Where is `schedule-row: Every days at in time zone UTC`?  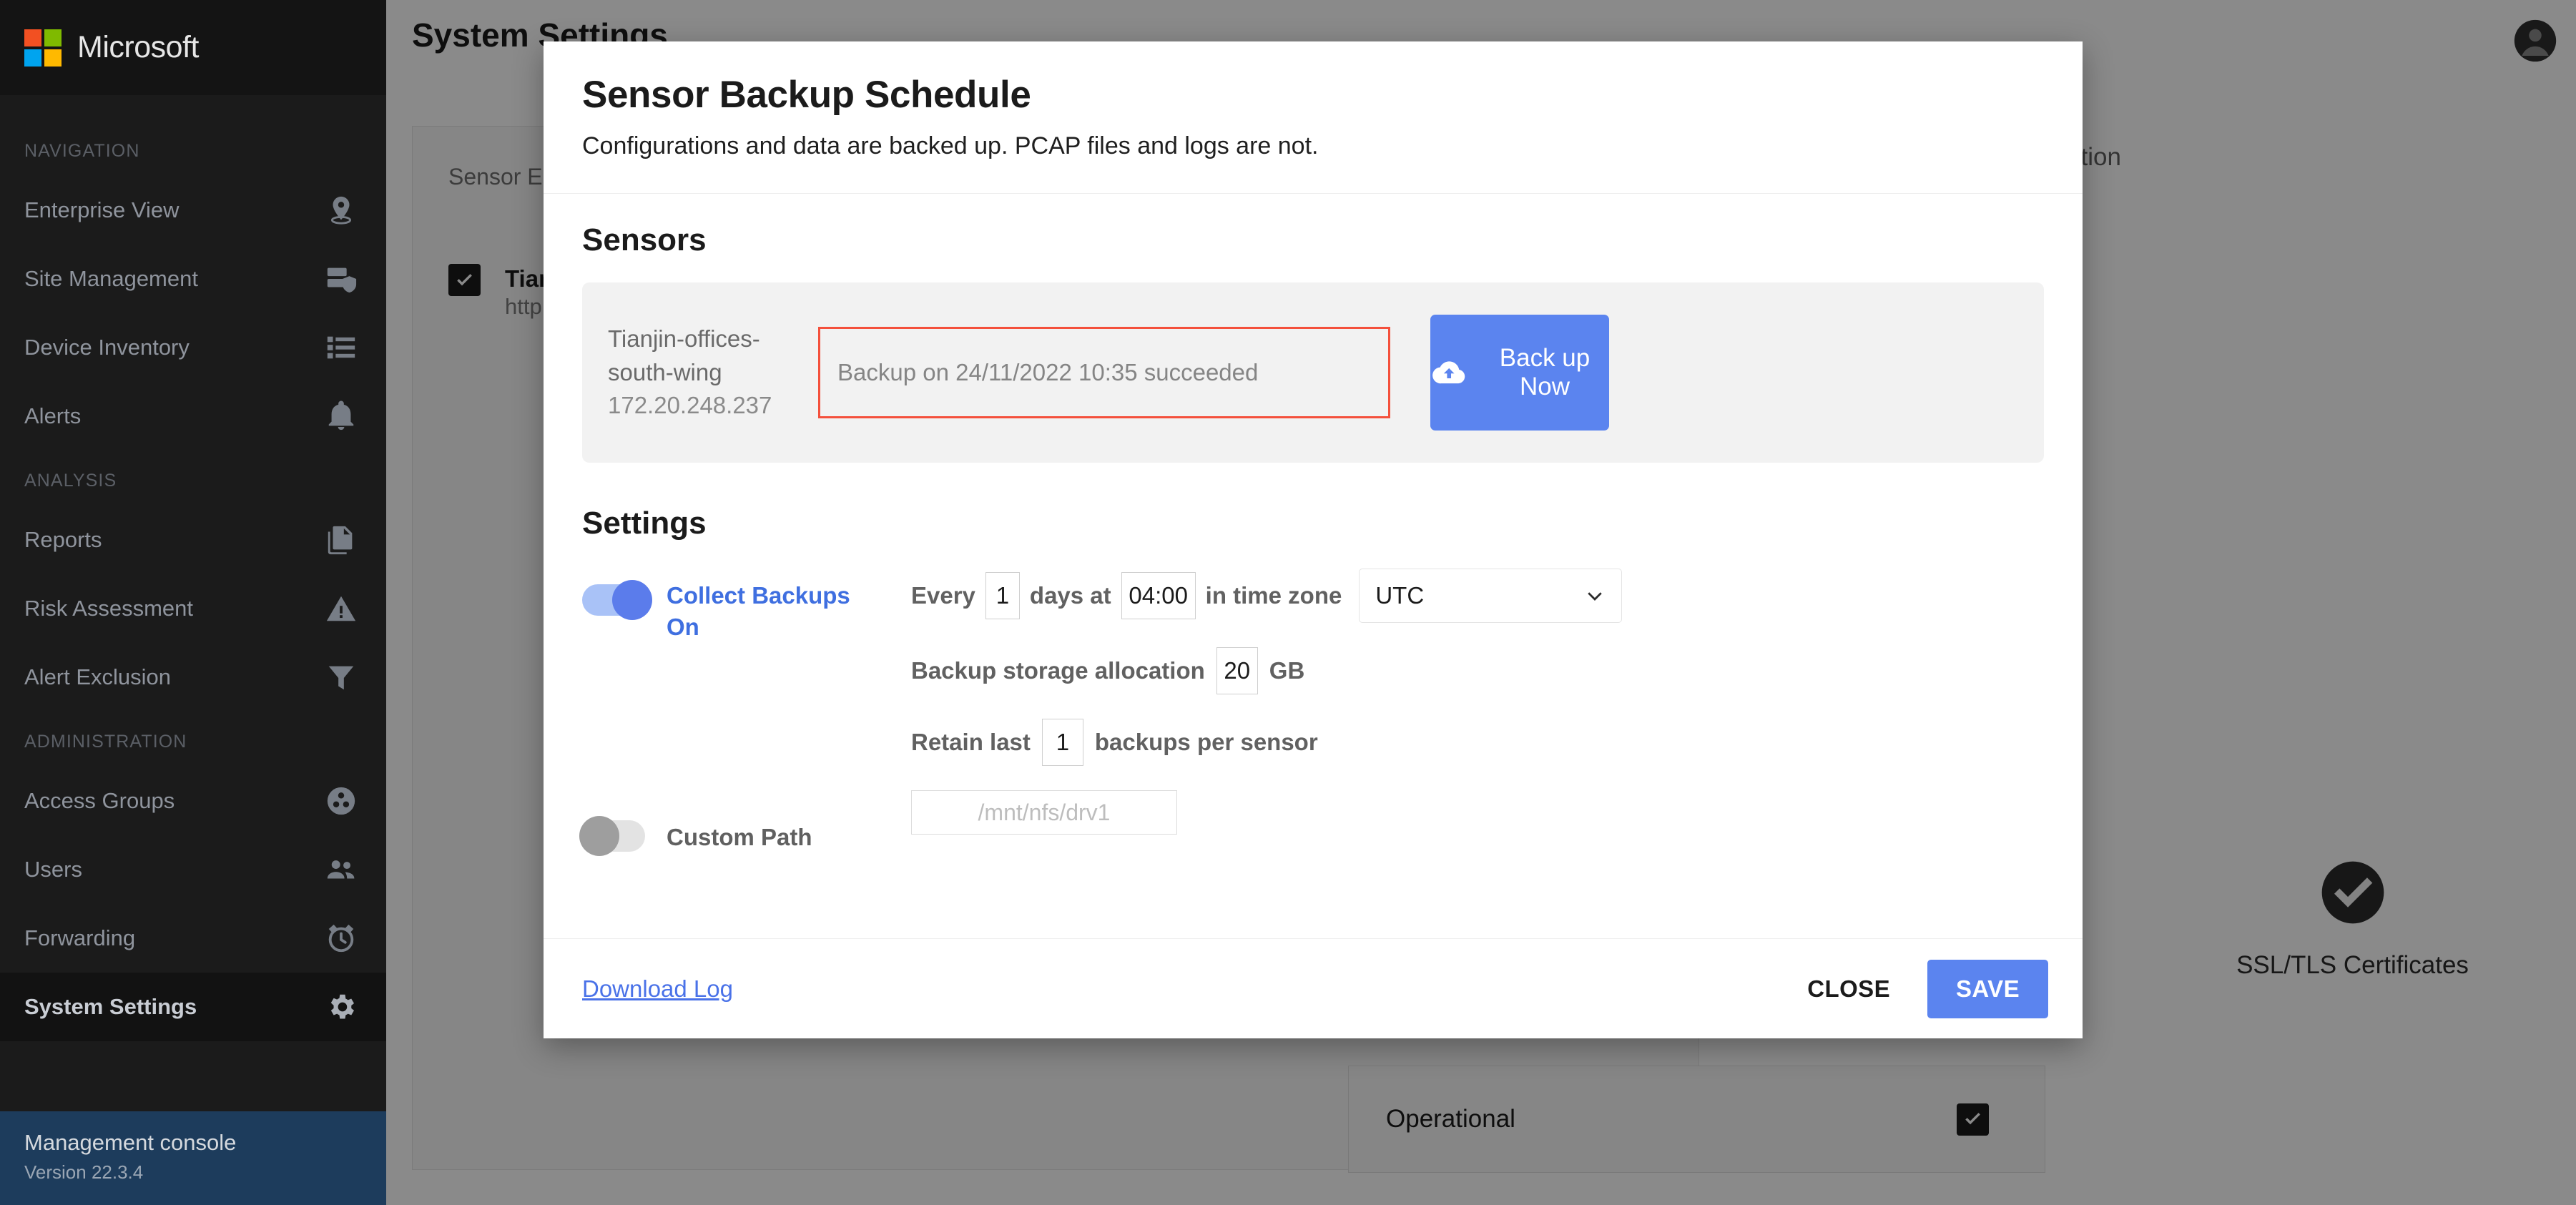 schedule-row: Every days at in time zone UTC is located at coordinates (1477, 596).